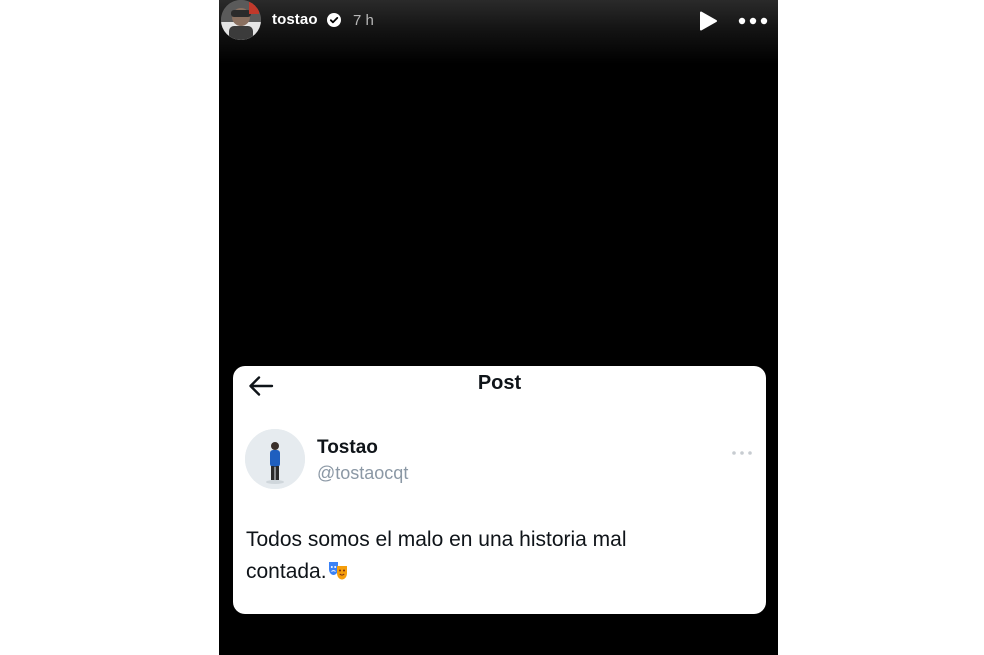 This screenshot has width=984, height=655. Describe the element at coordinates (362, 473) in the screenshot. I see `post-handle: @tostaocqt` at that location.